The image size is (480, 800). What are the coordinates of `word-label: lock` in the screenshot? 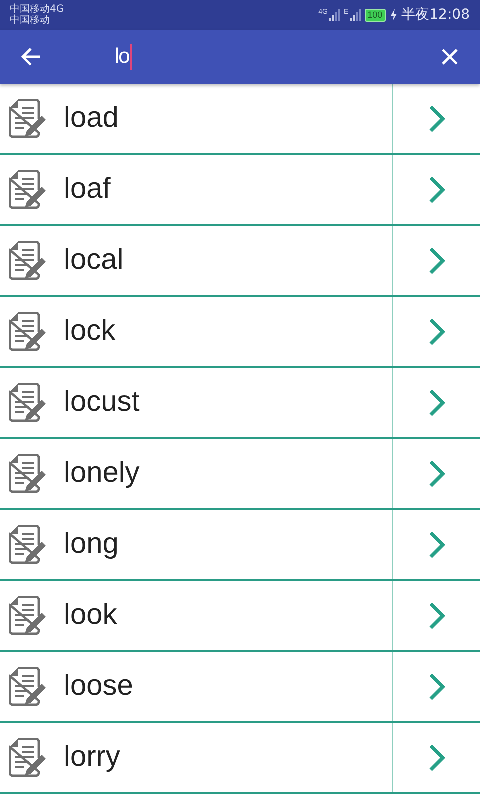 It's located at (90, 331).